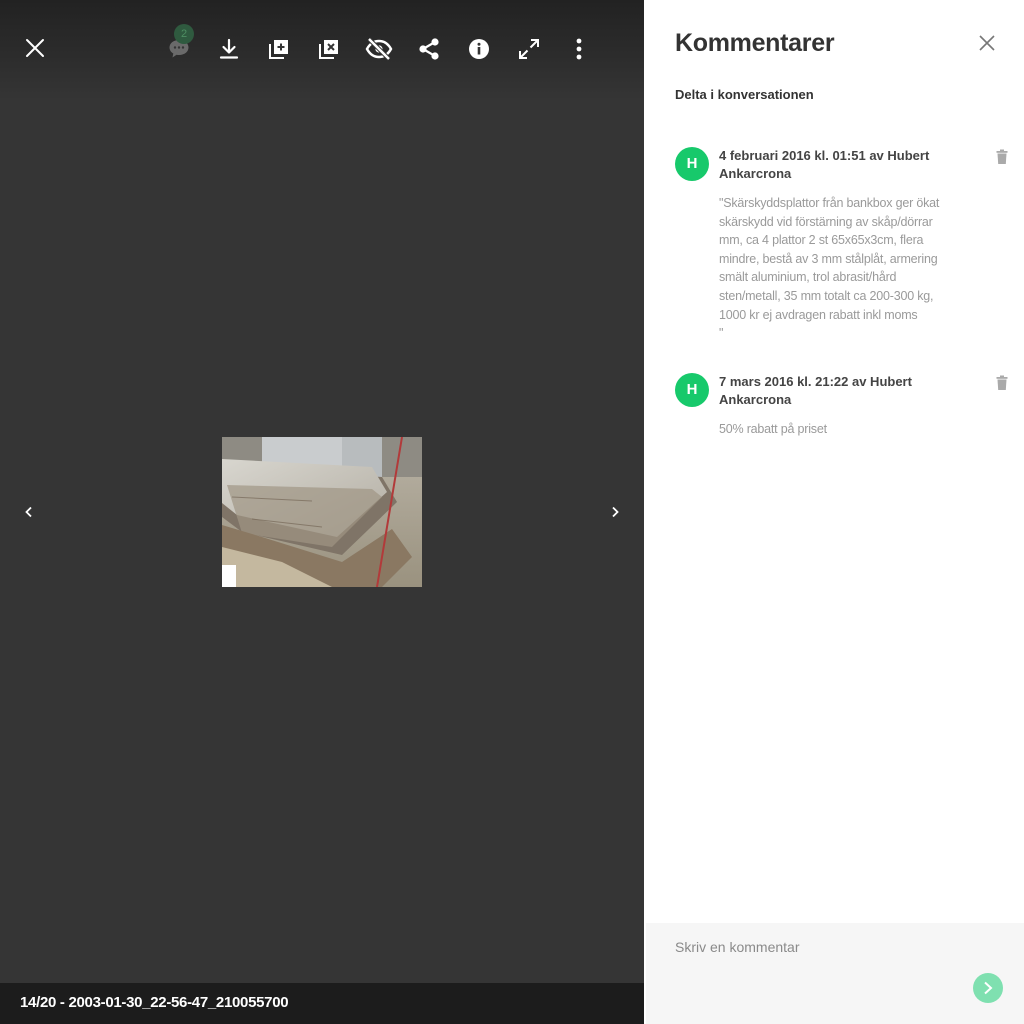 Image resolution: width=1024 pixels, height=1024 pixels. I want to click on share-button, so click(429, 49).